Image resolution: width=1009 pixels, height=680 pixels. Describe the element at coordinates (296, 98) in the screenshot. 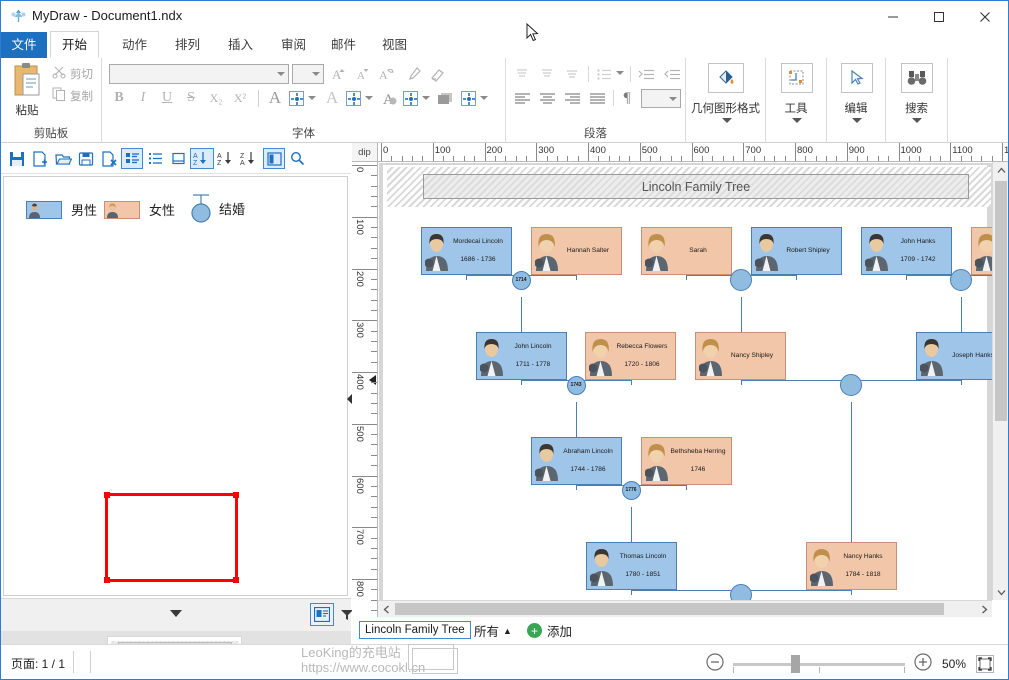

I see `font-color-options-button` at that location.